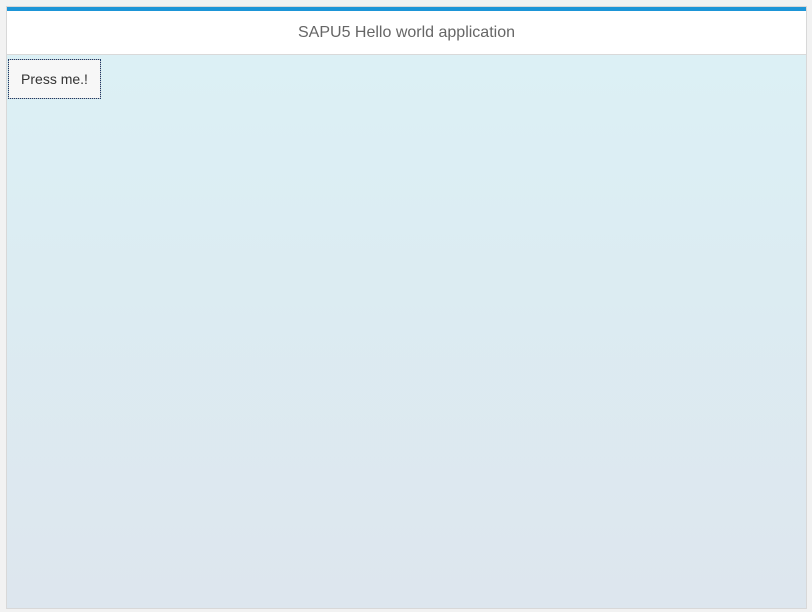  Describe the element at coordinates (54, 79) in the screenshot. I see `press-me-button: Press me.!` at that location.